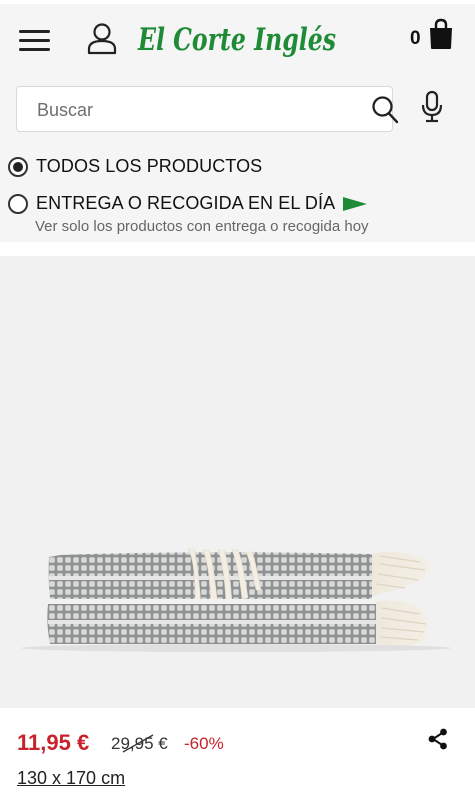 The height and width of the screenshot is (802, 475). I want to click on old-price: 29,95 €, so click(139, 744).